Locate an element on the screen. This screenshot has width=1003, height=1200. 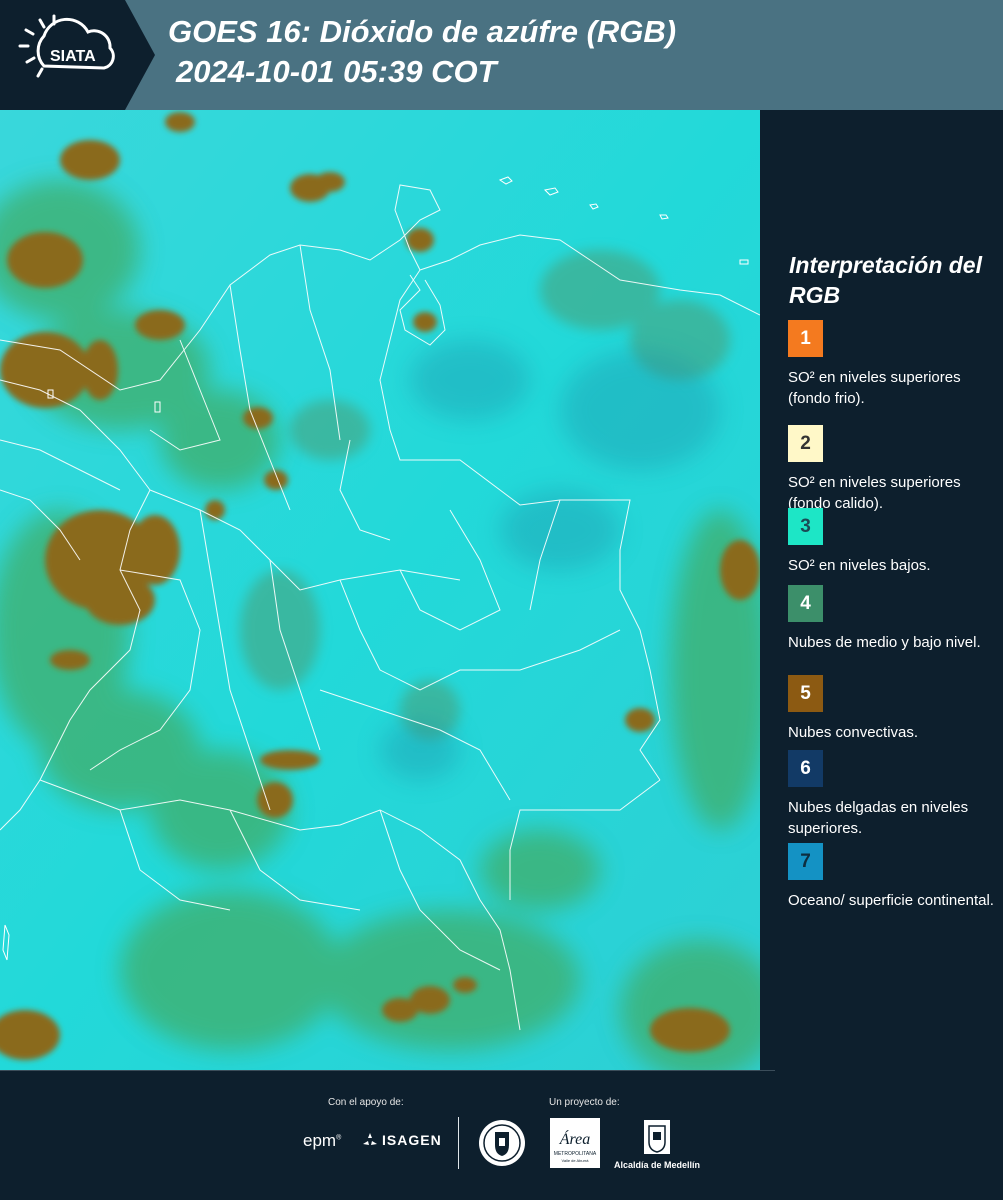
project-caption: Un proyecto de: is located at coordinates (584, 1102).